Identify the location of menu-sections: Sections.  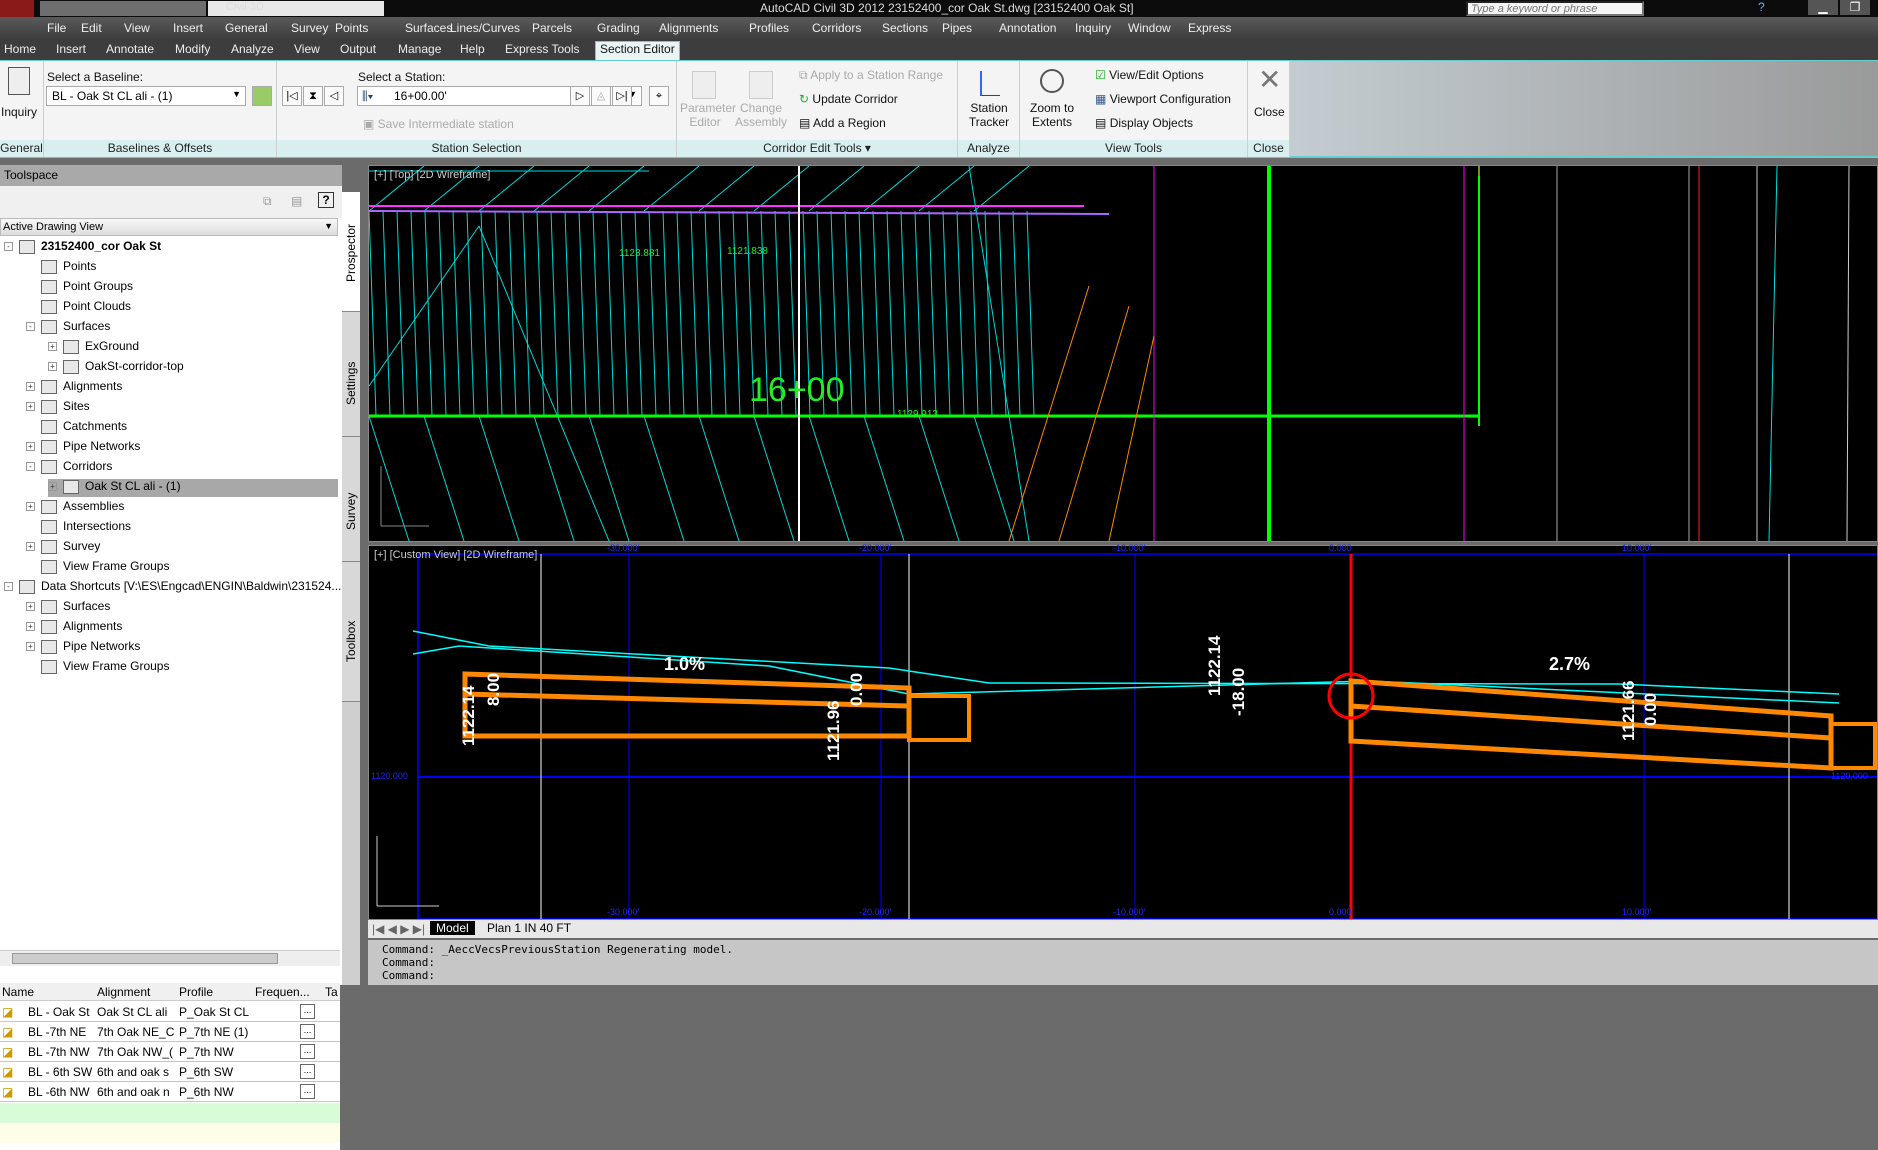
(905, 28).